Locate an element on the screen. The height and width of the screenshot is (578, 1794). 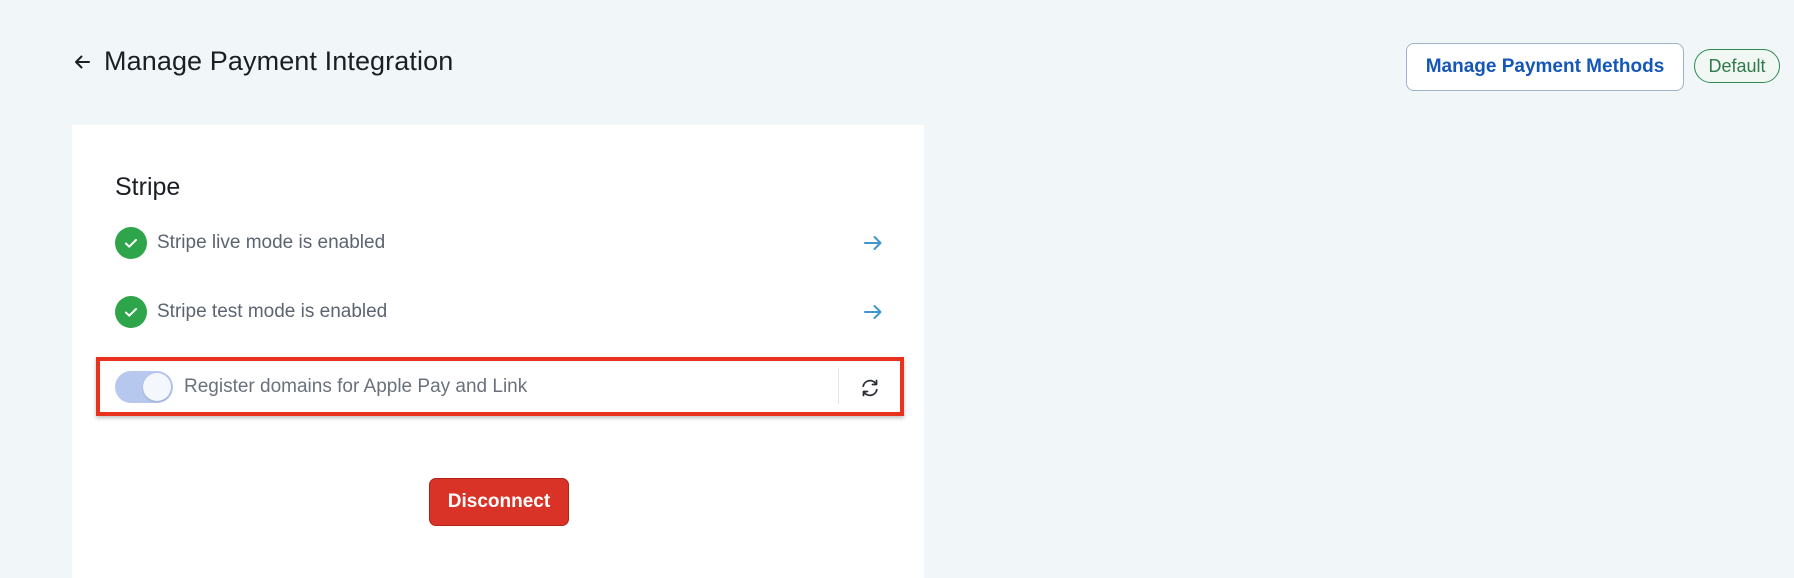
page-title: Manage Payment Integration is located at coordinates (279, 61).